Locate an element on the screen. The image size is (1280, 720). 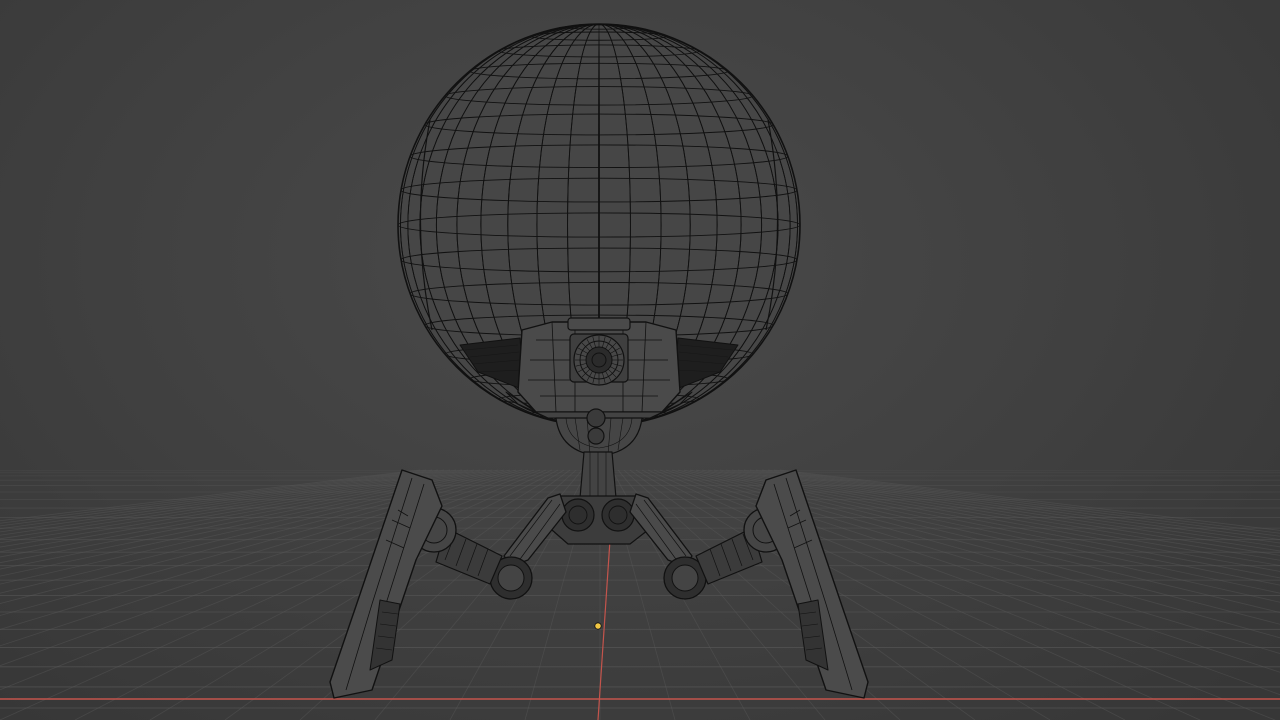
top-slot is located at coordinates (599, 324).